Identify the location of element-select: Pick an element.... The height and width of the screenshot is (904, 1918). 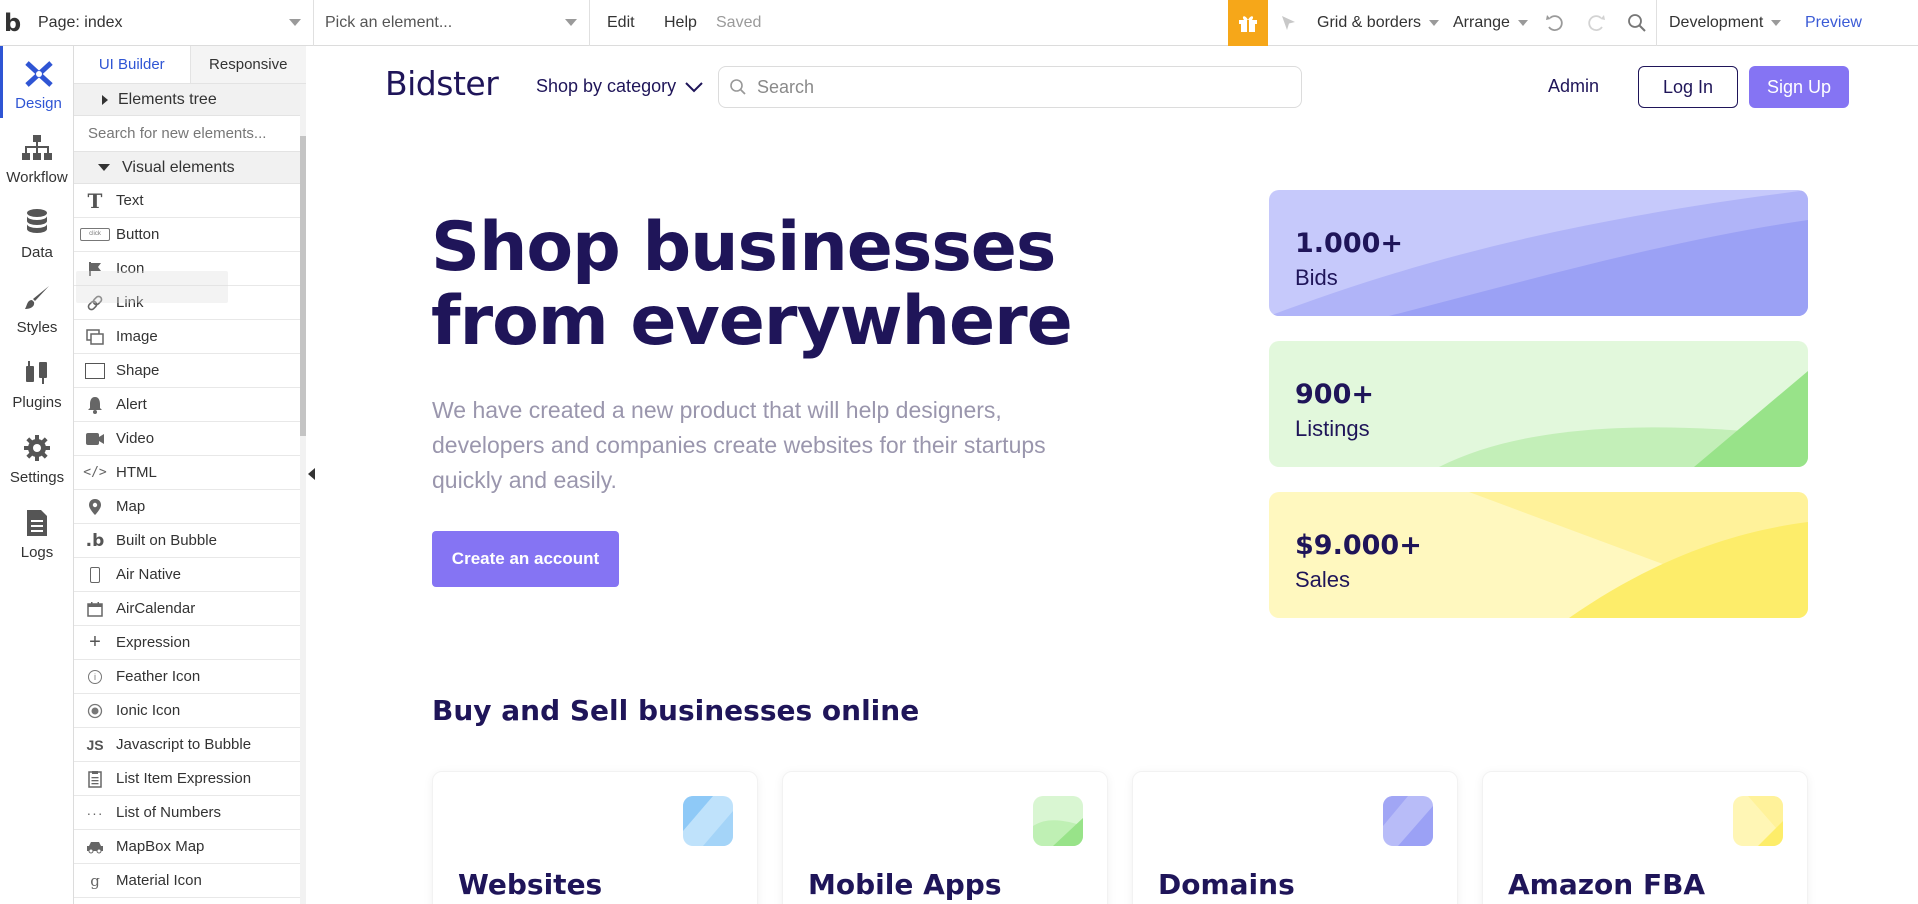
(452, 23).